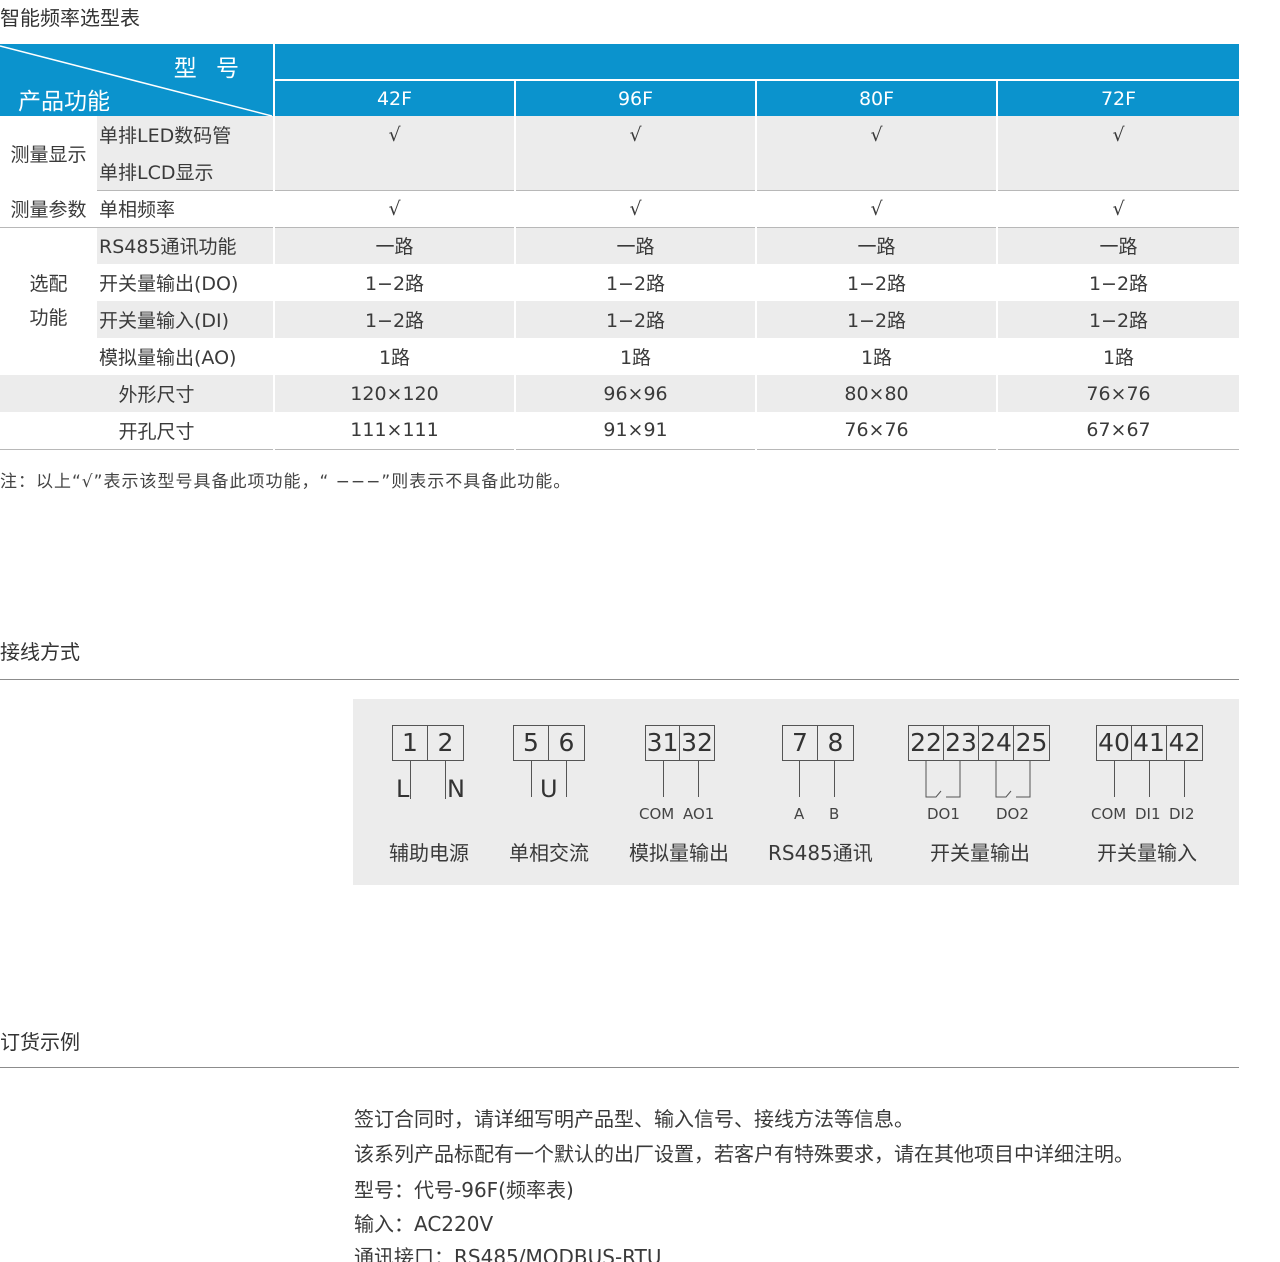  I want to click on feature-cell: 模拟量输出(AO), so click(185, 356).